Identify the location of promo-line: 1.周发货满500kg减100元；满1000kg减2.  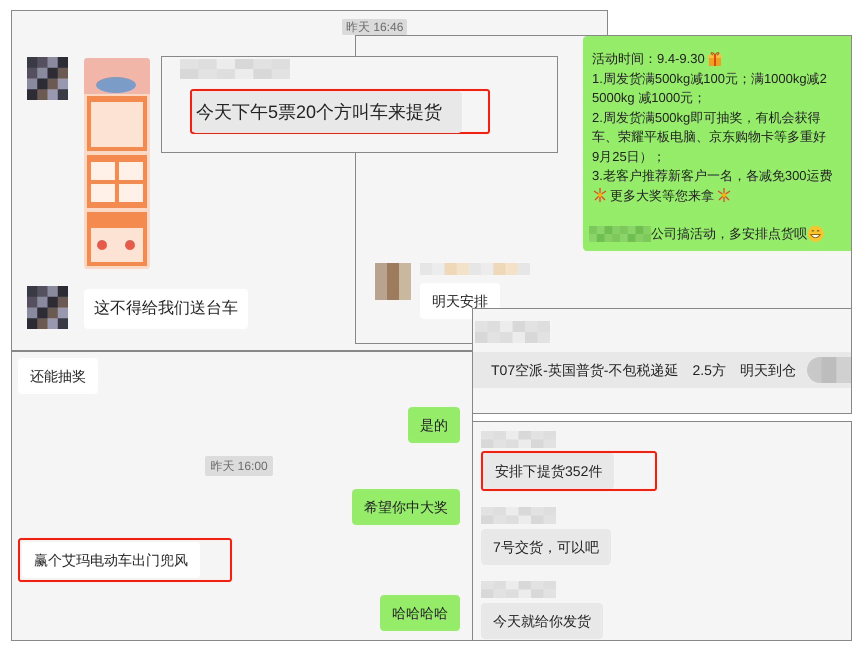
(709, 79).